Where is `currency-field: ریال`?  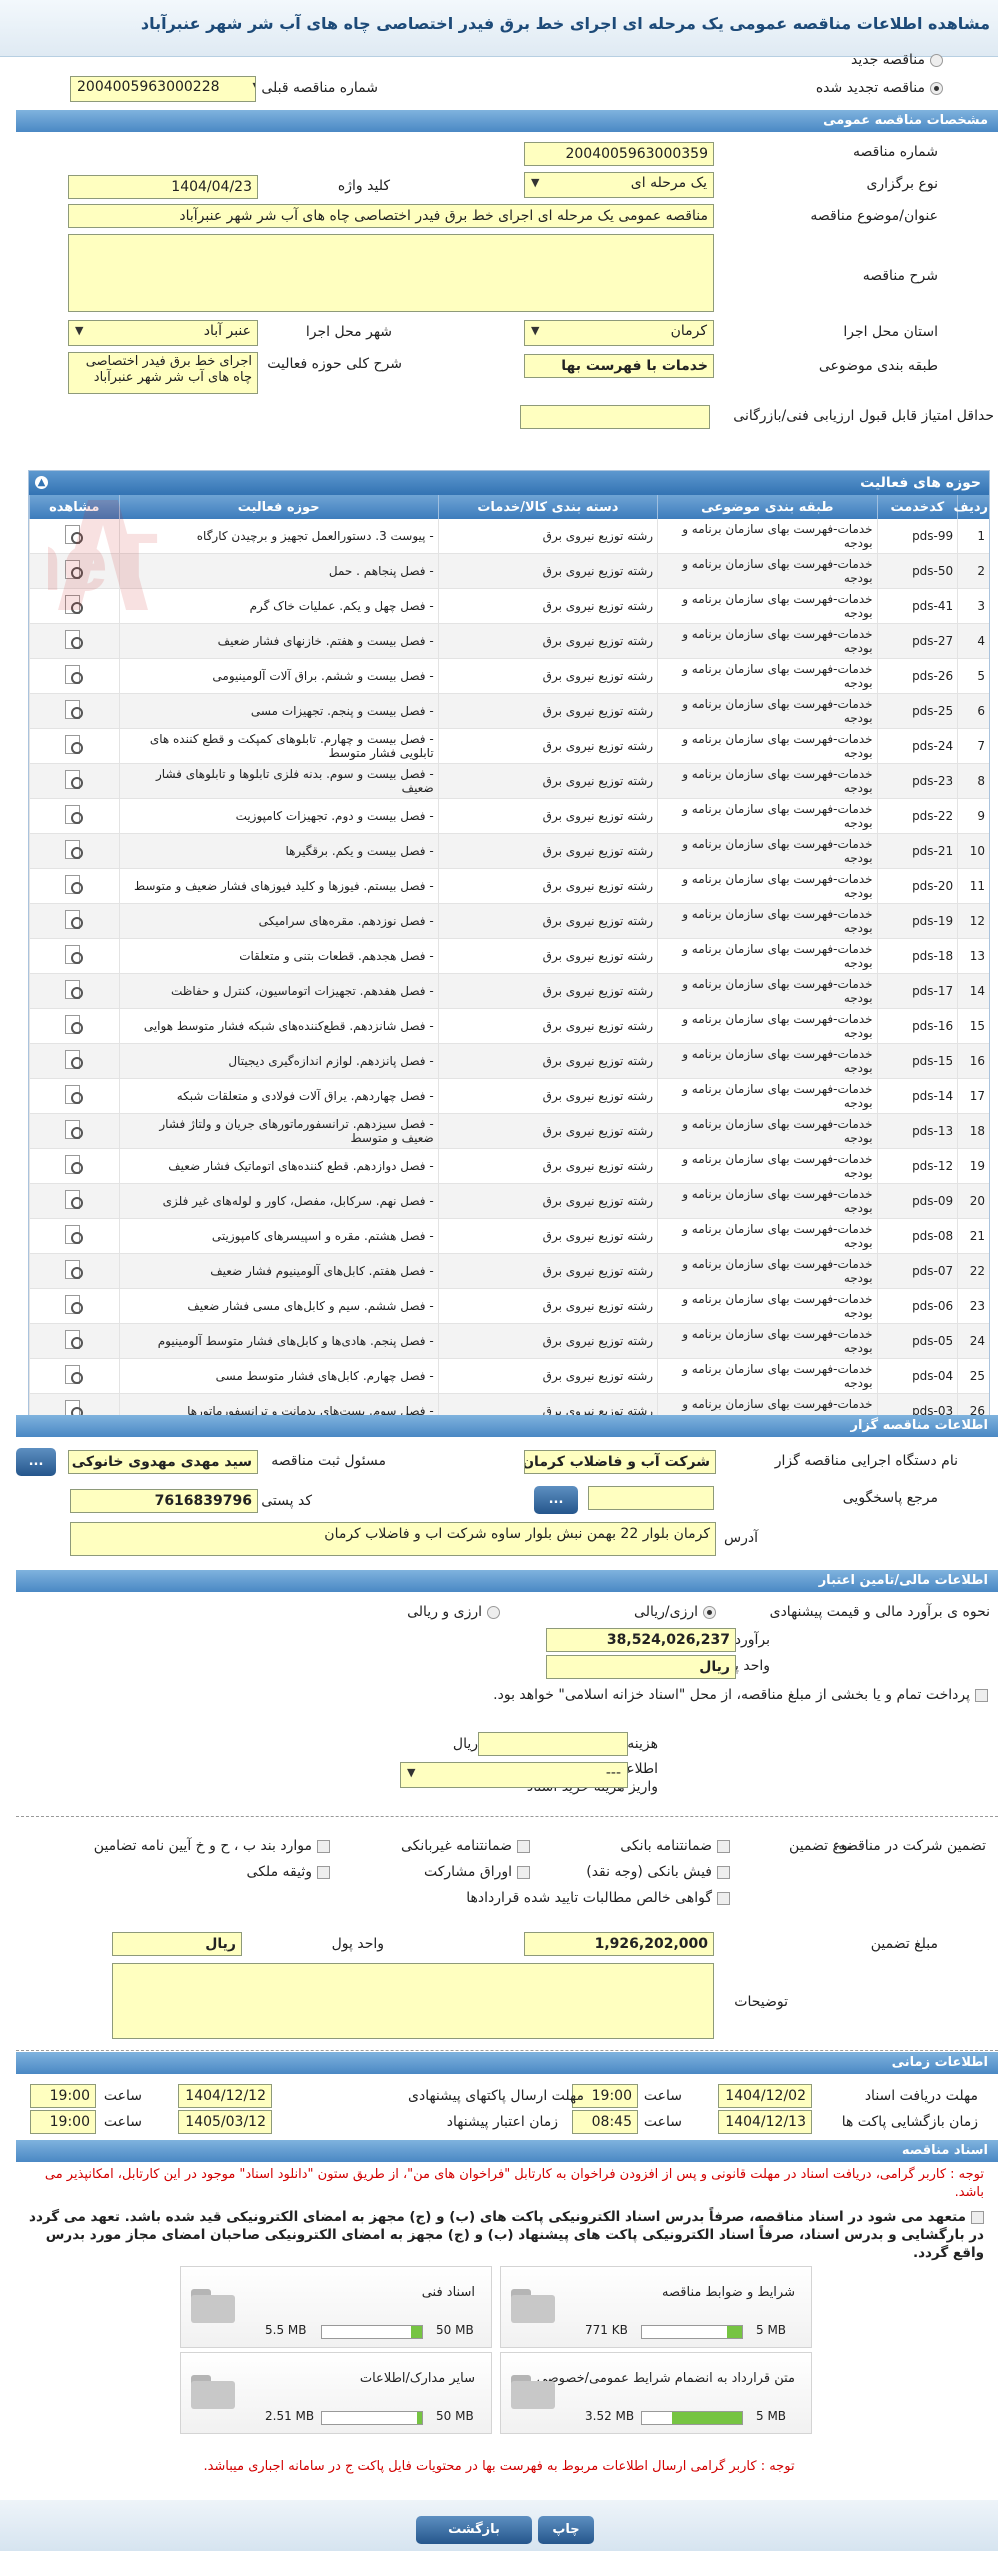
currency-field: ریال is located at coordinates (641, 1667).